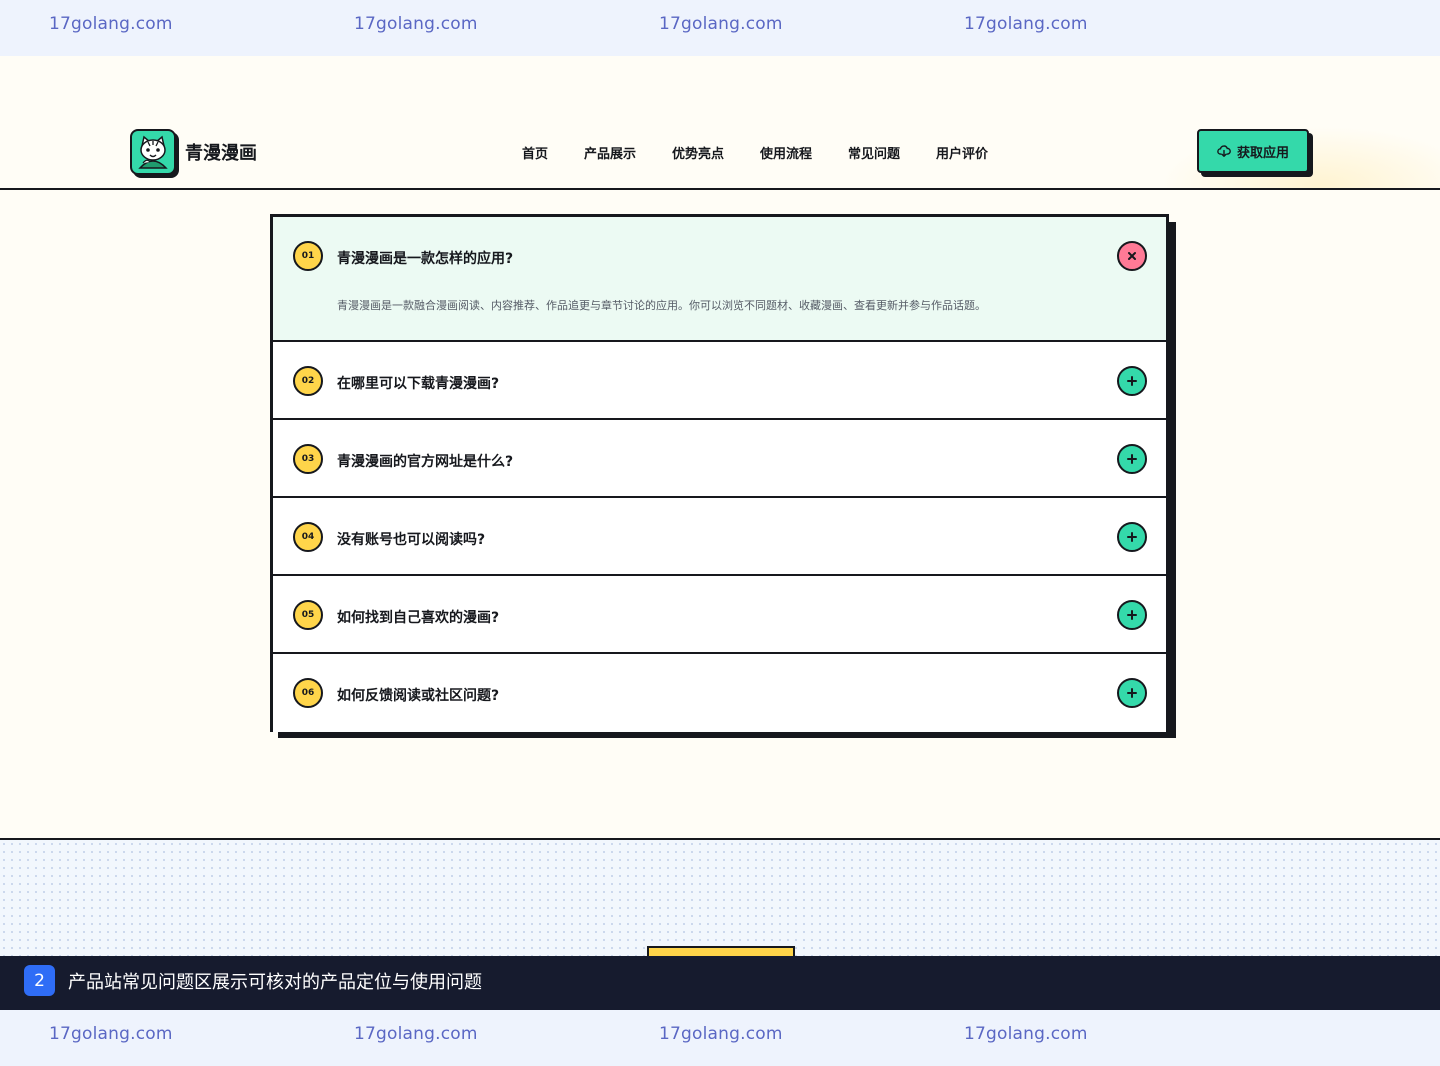 This screenshot has width=1440, height=1066. Describe the element at coordinates (411, 539) in the screenshot. I see `faq-question: 没有账号也可以阅读吗?` at that location.